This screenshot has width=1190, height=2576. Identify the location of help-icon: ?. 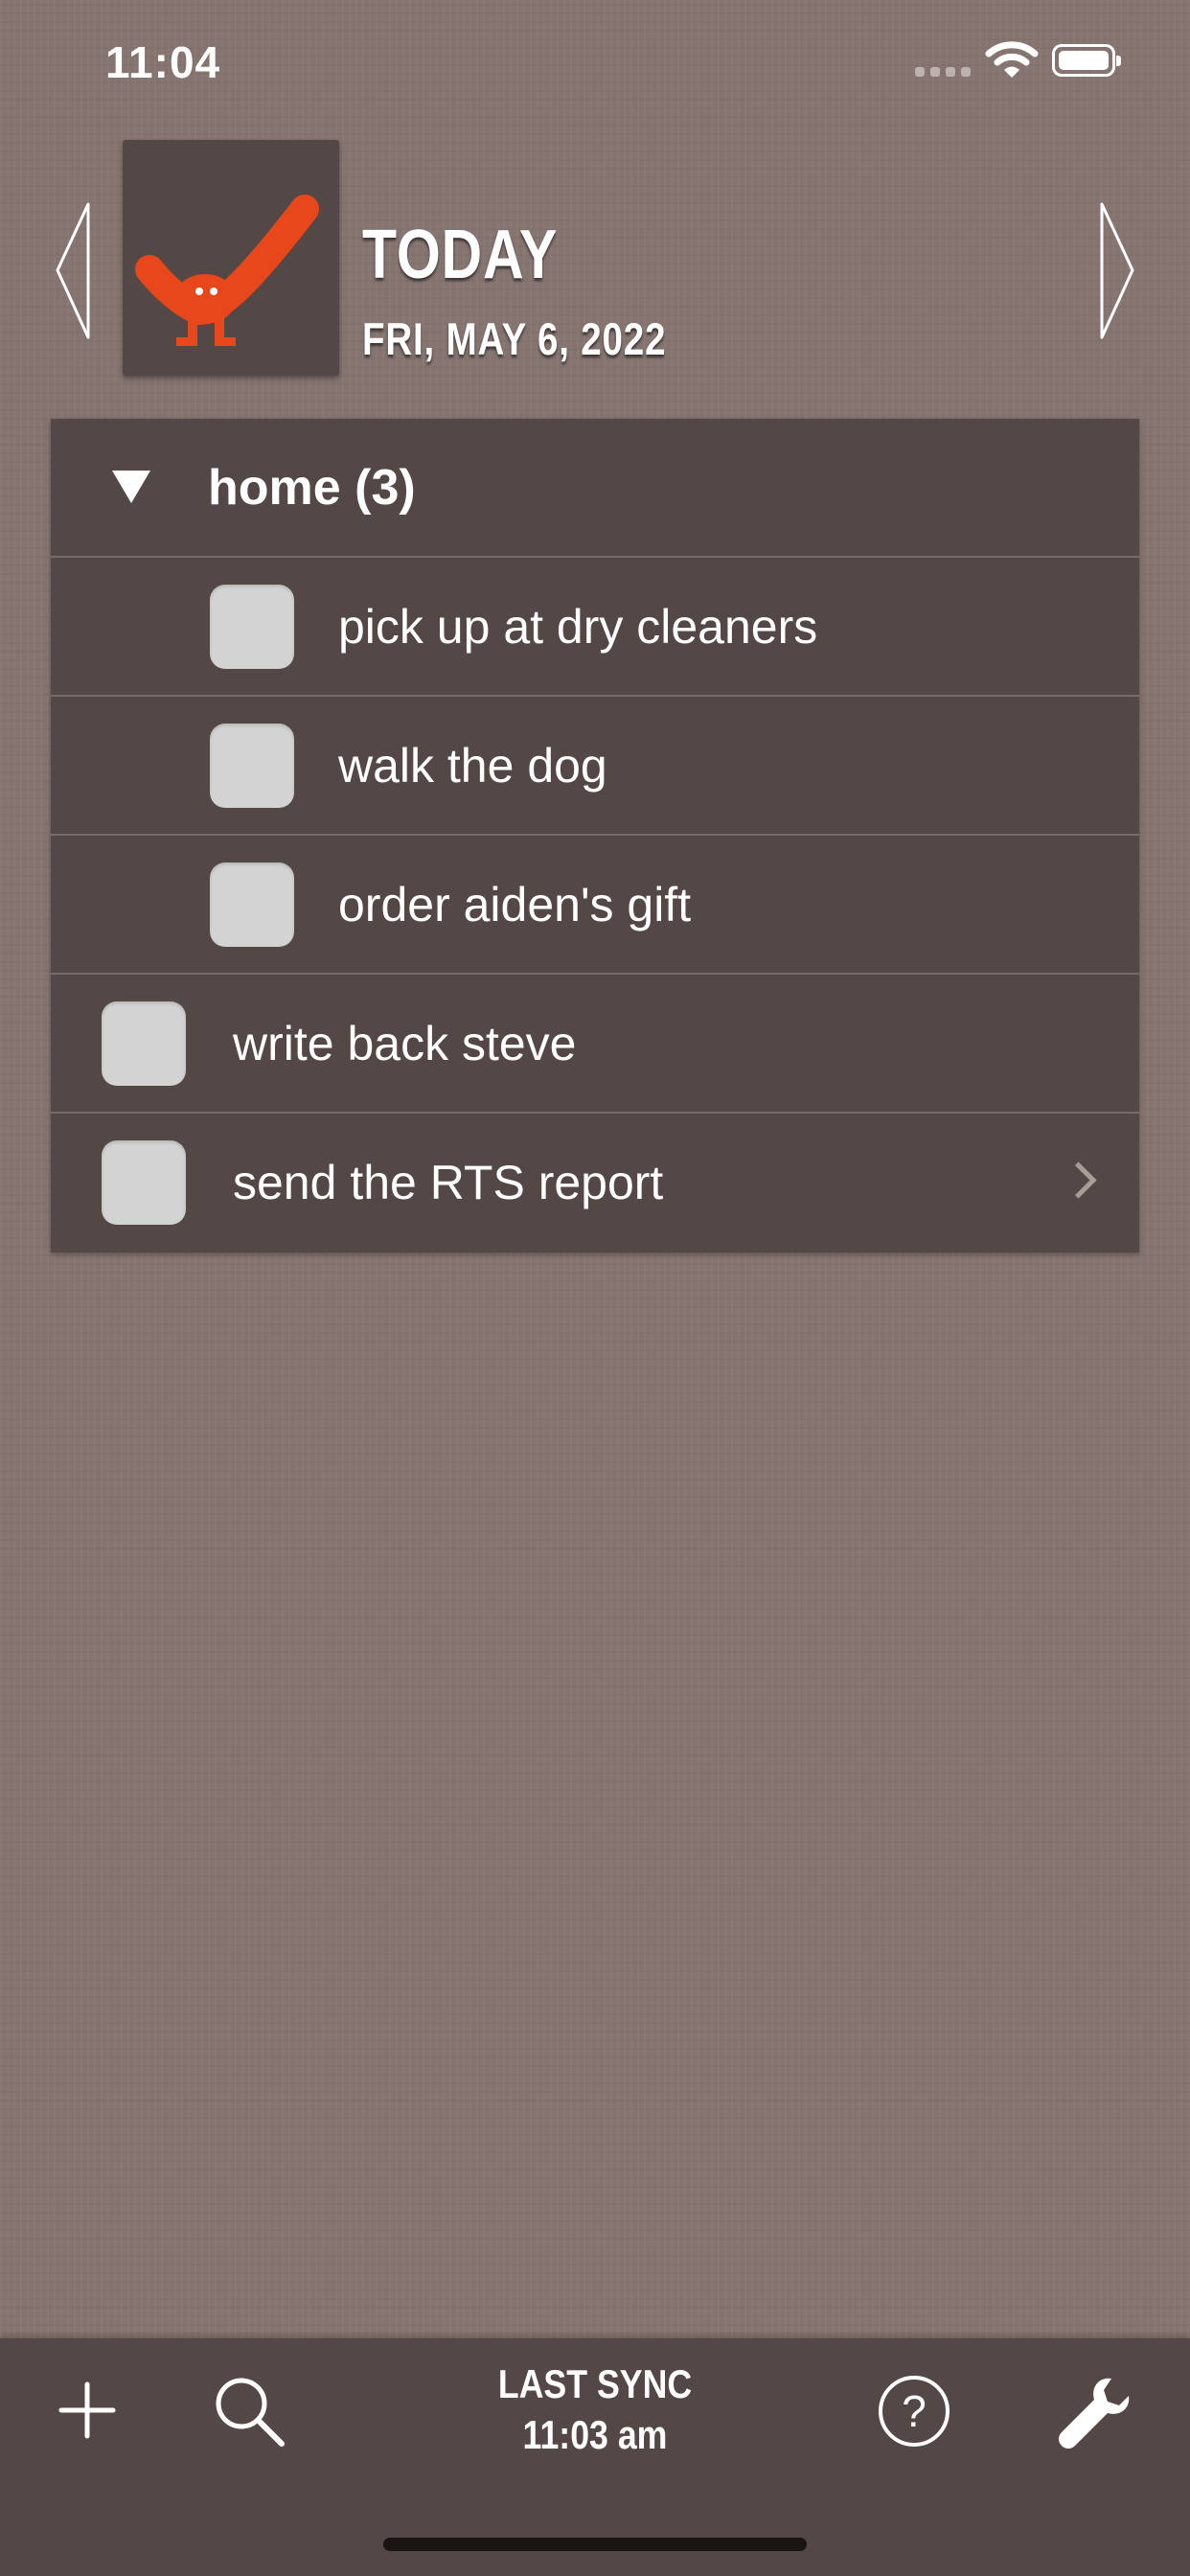
(914, 2411).